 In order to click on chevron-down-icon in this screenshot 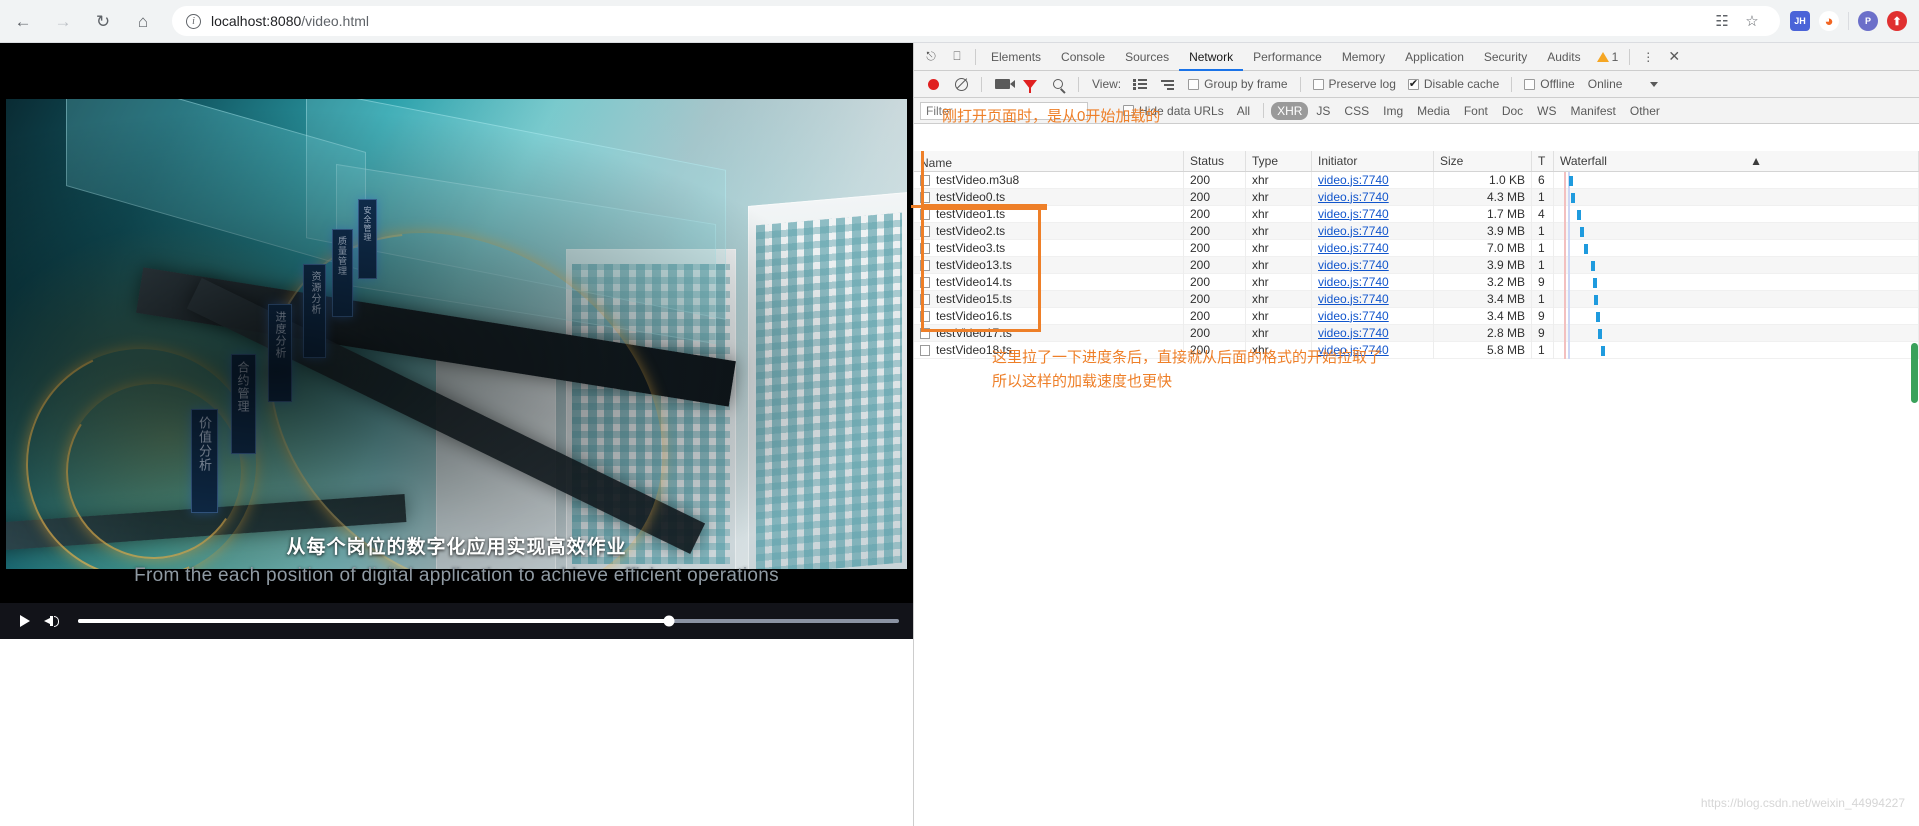, I will do `click(1654, 84)`.